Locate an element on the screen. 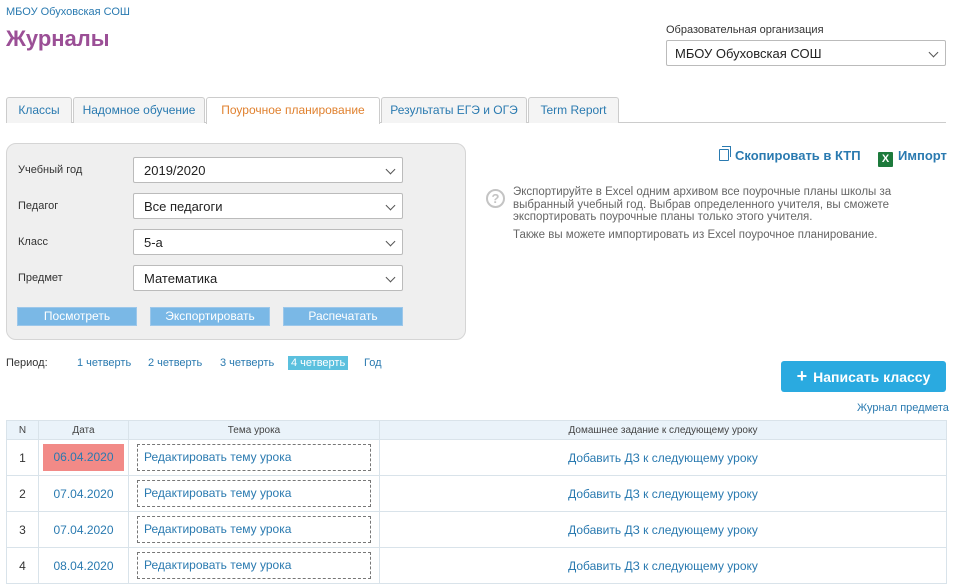  teacher-select: Все педагоги is located at coordinates (268, 206).